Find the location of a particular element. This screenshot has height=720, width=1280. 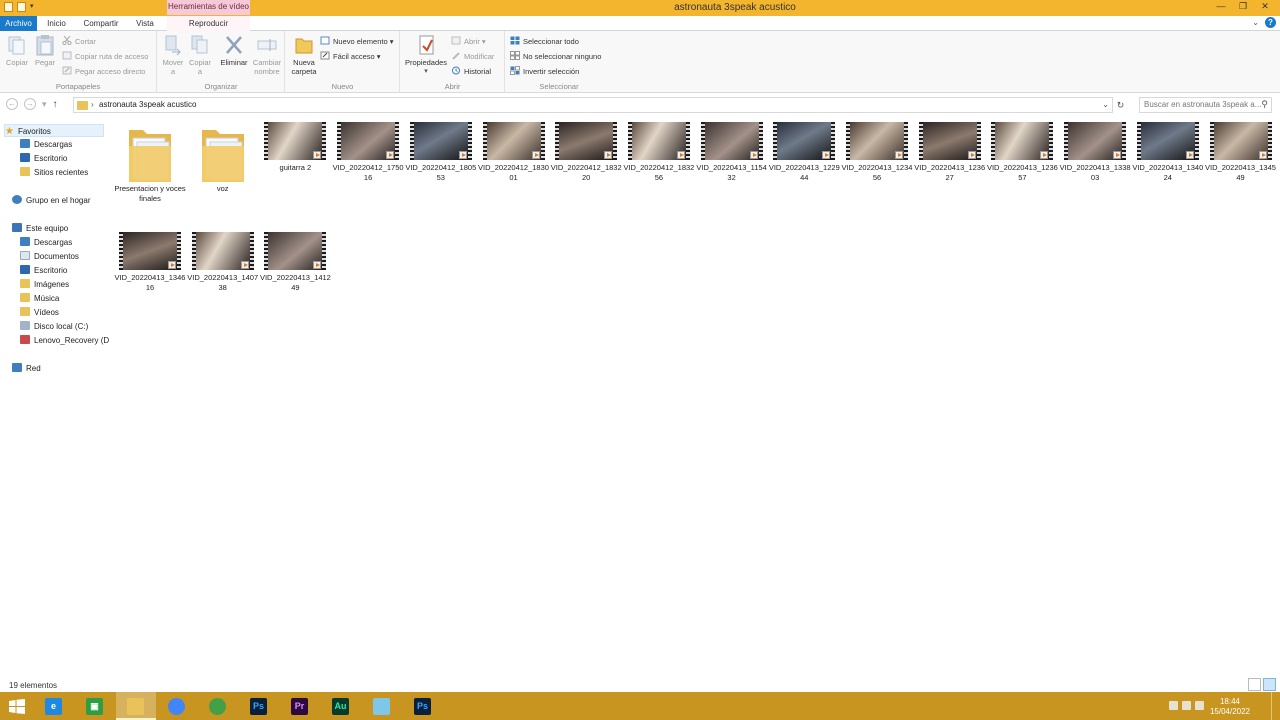

details-view-icon is located at coordinates (1254, 684).